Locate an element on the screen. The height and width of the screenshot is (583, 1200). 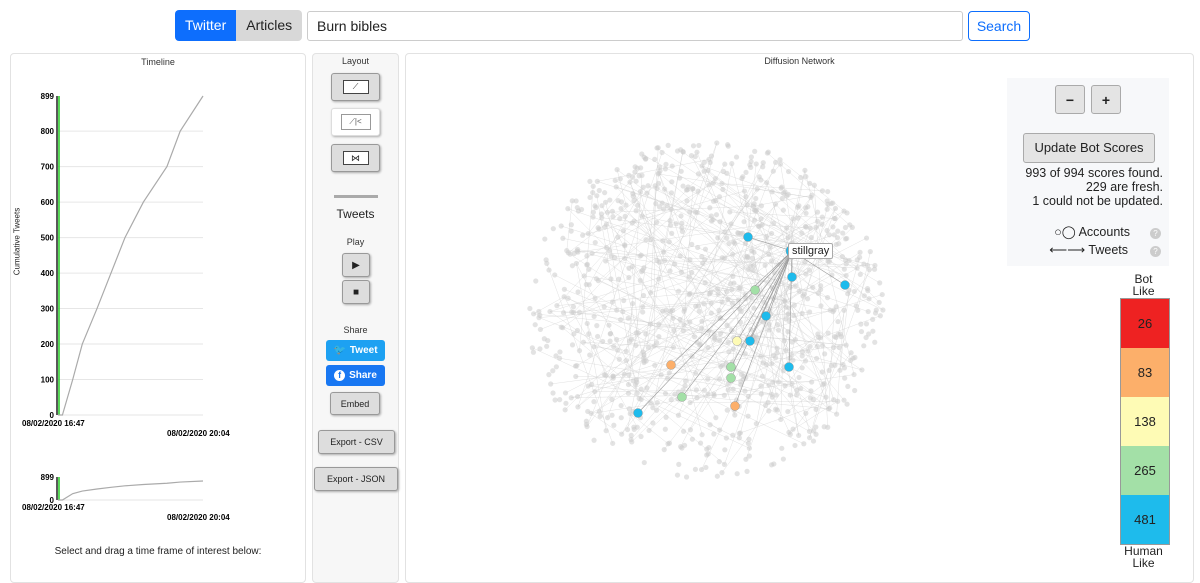
layout-timeline-button: ⟋ is located at coordinates (355, 87).